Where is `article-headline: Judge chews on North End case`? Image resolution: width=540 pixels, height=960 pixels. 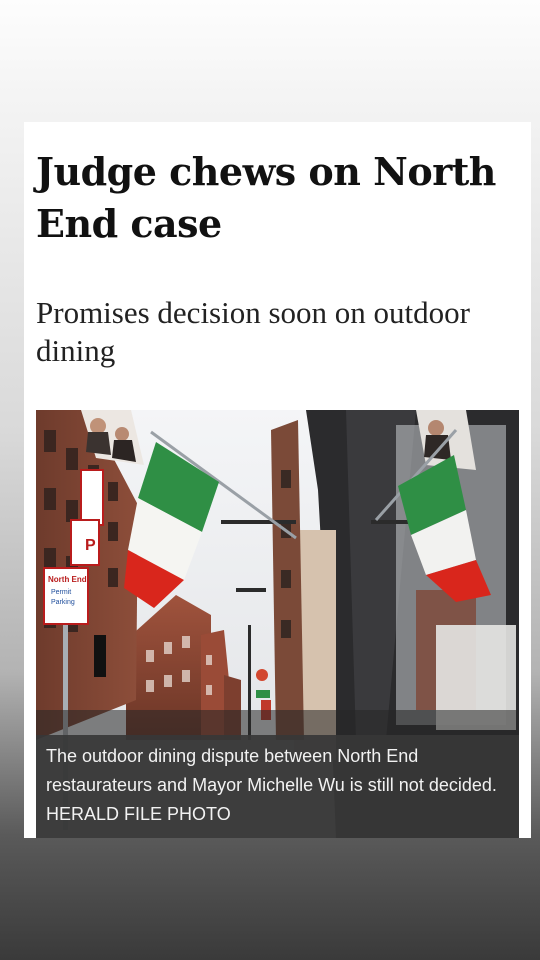 article-headline: Judge chews on North End case is located at coordinates (266, 197).